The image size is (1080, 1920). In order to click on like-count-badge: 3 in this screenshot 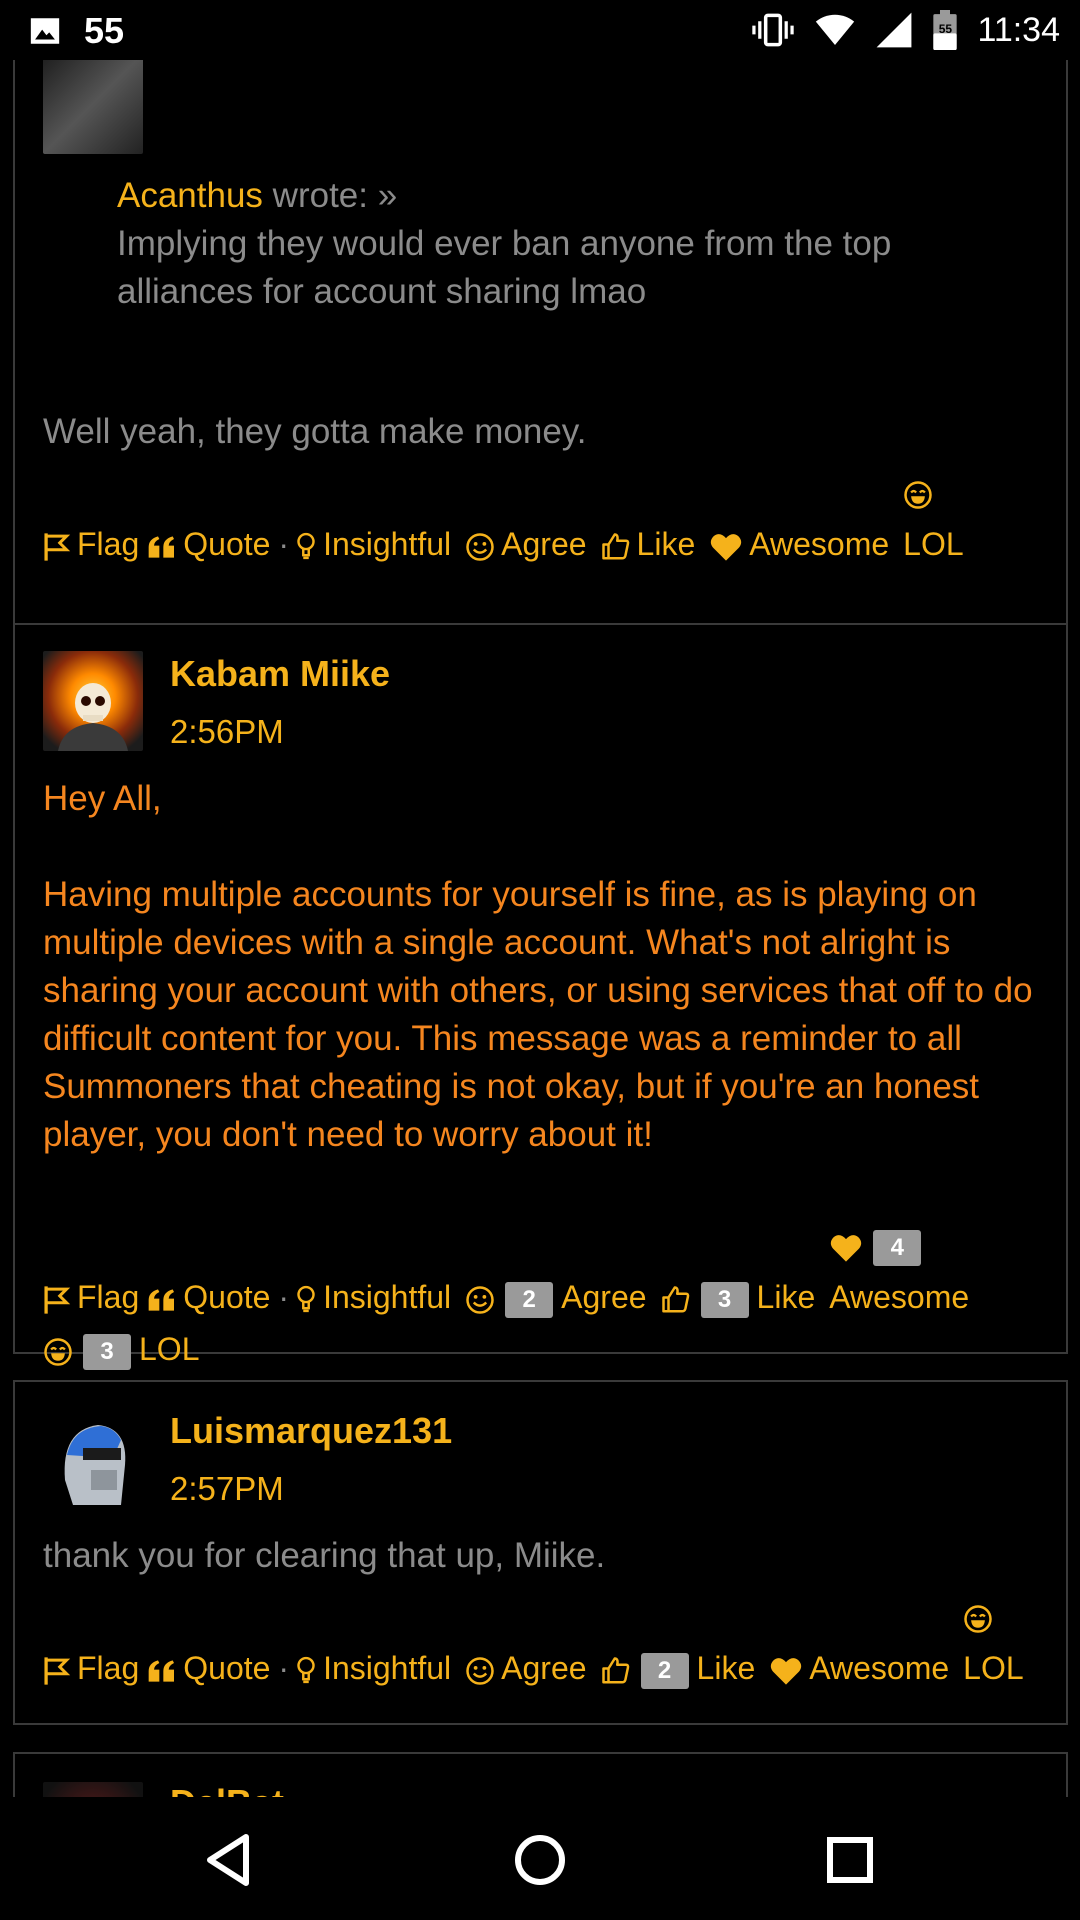, I will do `click(724, 1299)`.